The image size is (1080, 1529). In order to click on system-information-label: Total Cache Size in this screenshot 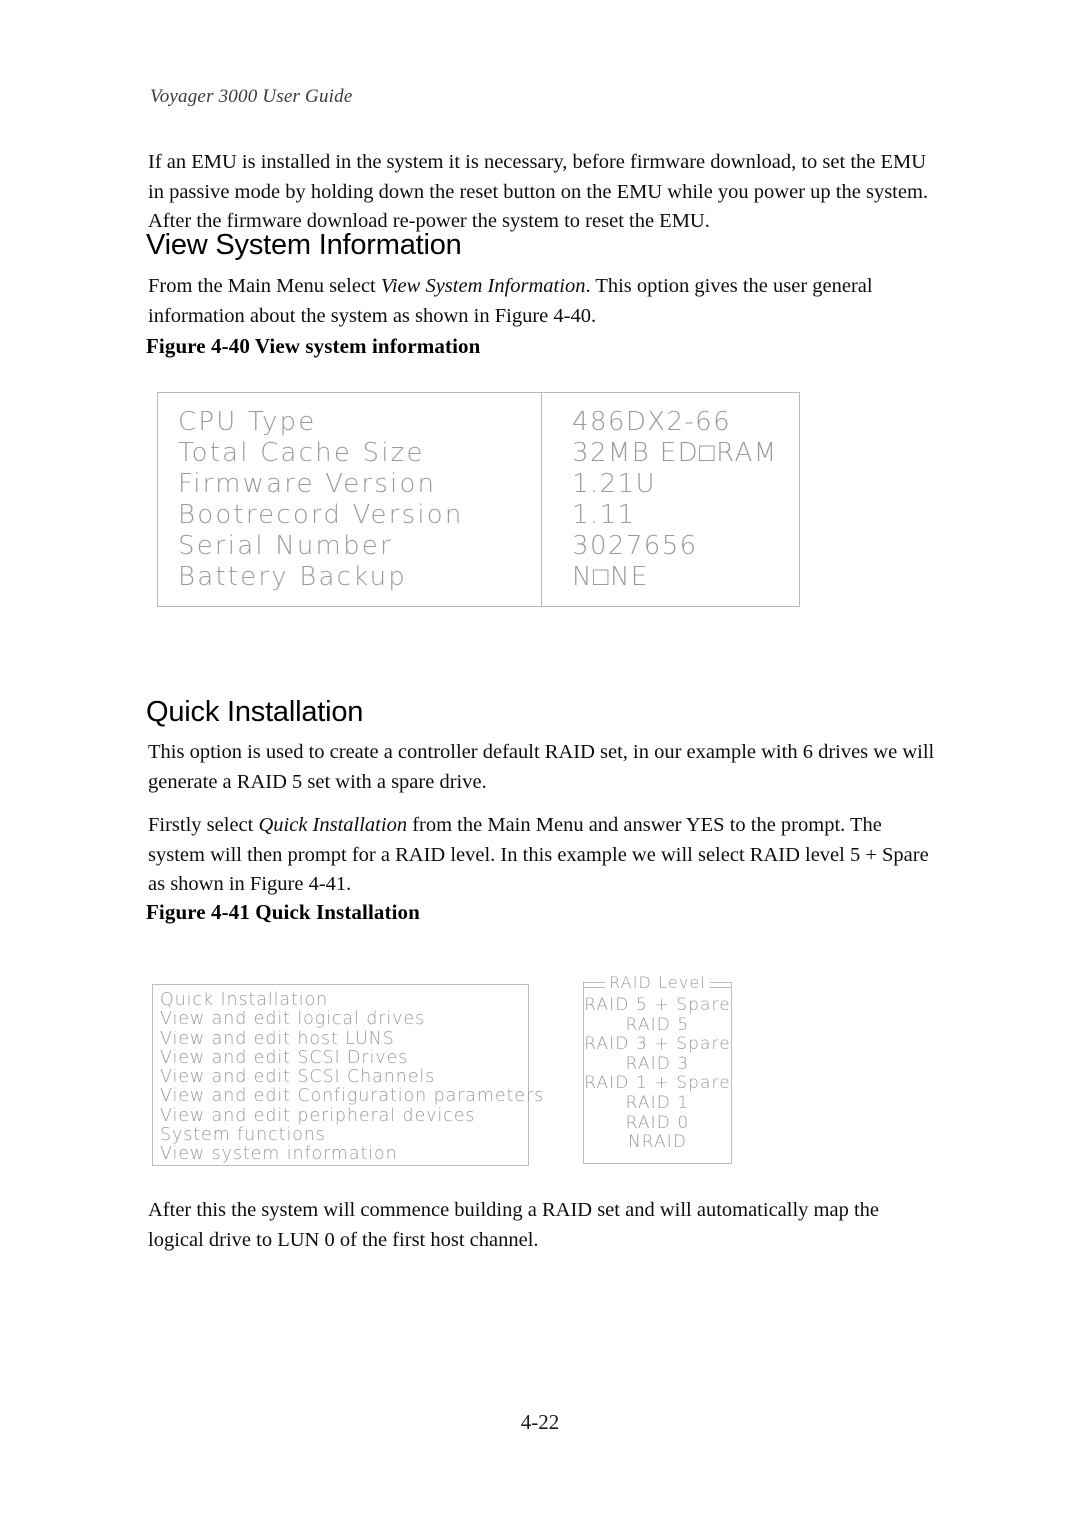, I will do `click(301, 453)`.